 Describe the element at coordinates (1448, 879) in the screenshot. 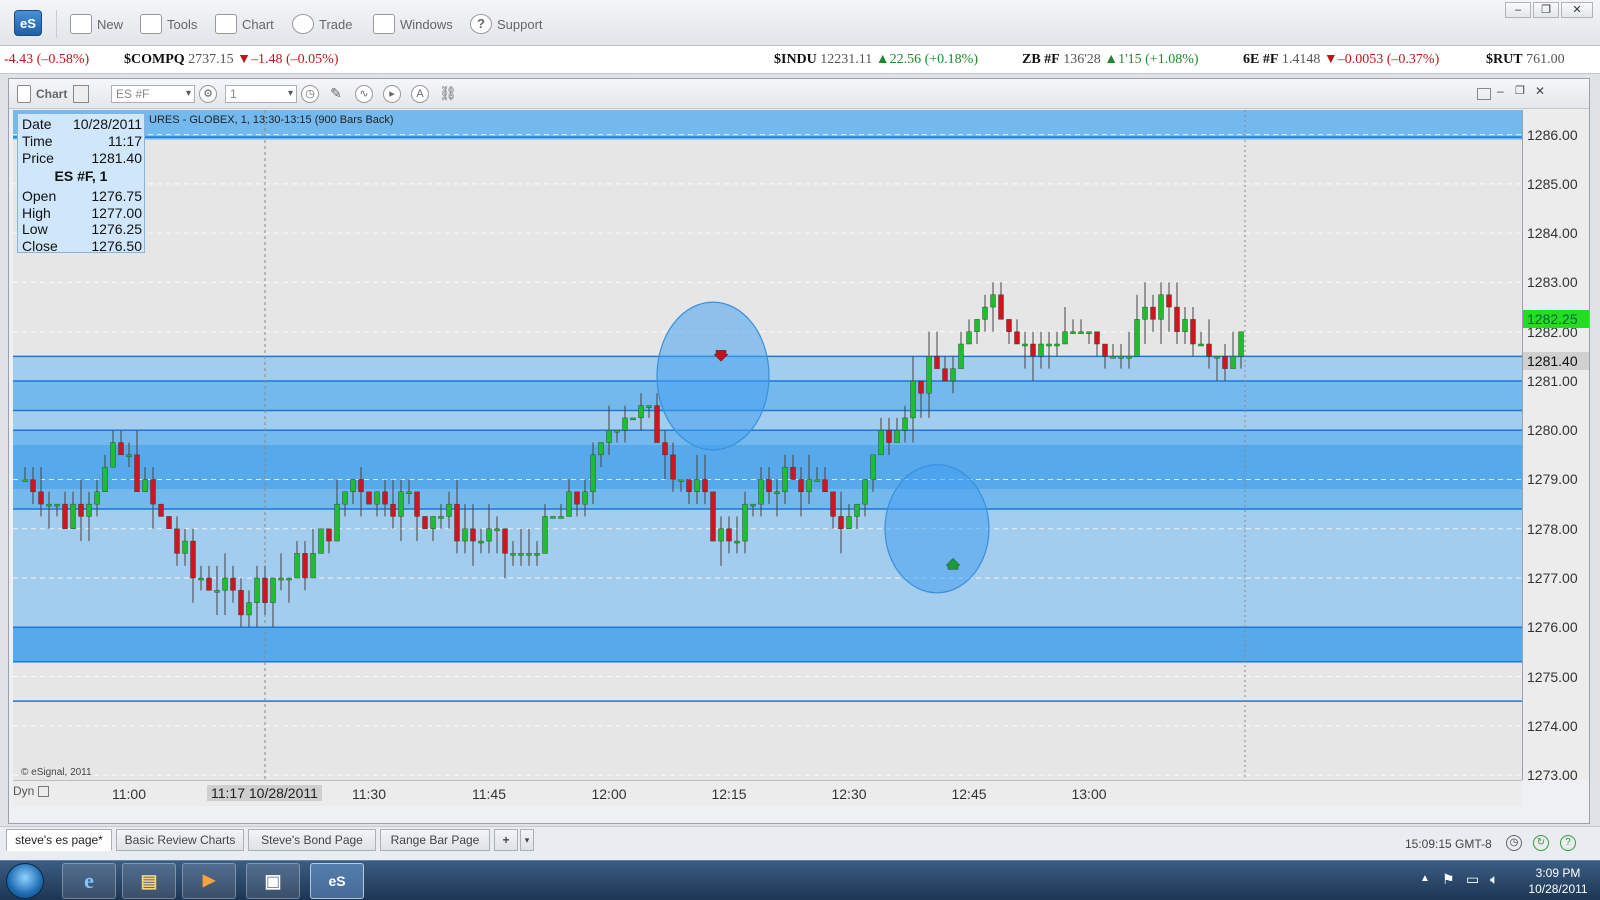

I see `action-center-flag-icon: ⚑` at that location.